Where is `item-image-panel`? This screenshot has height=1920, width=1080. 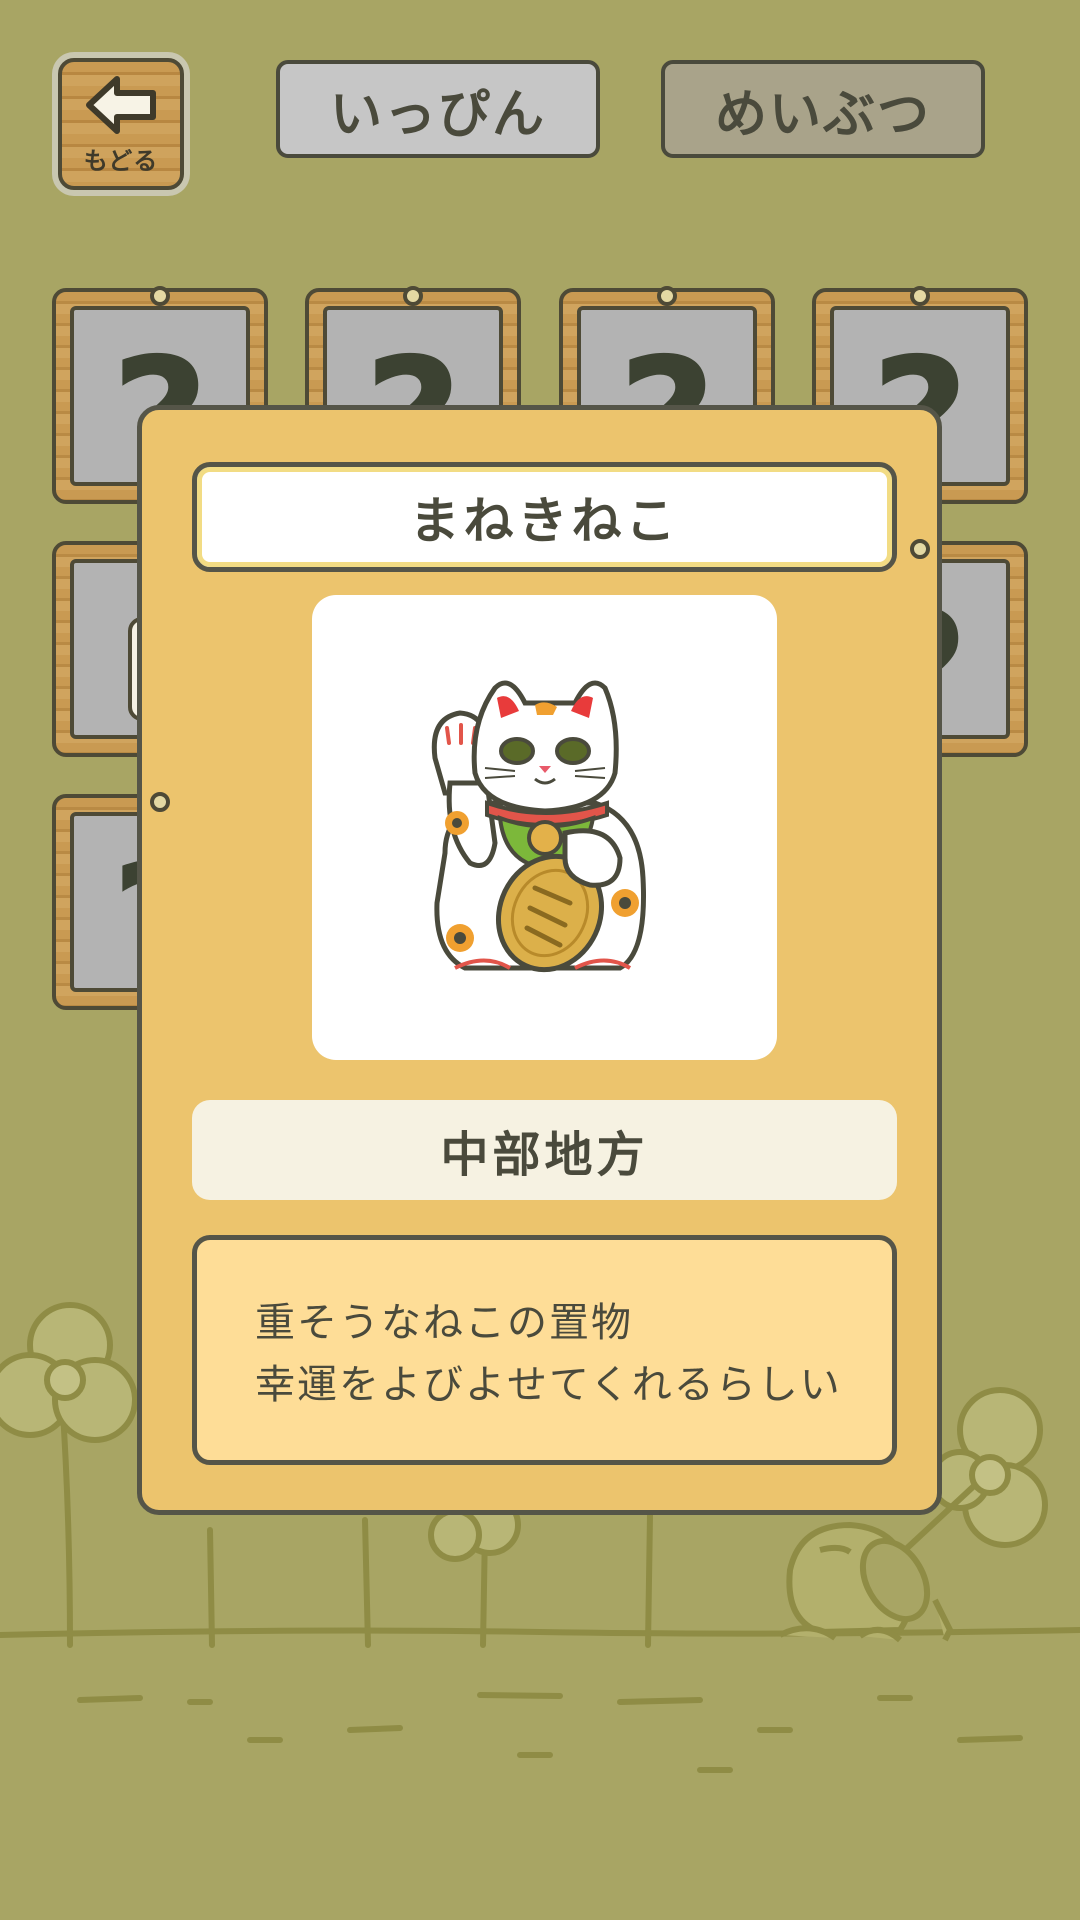 item-image-panel is located at coordinates (544, 827).